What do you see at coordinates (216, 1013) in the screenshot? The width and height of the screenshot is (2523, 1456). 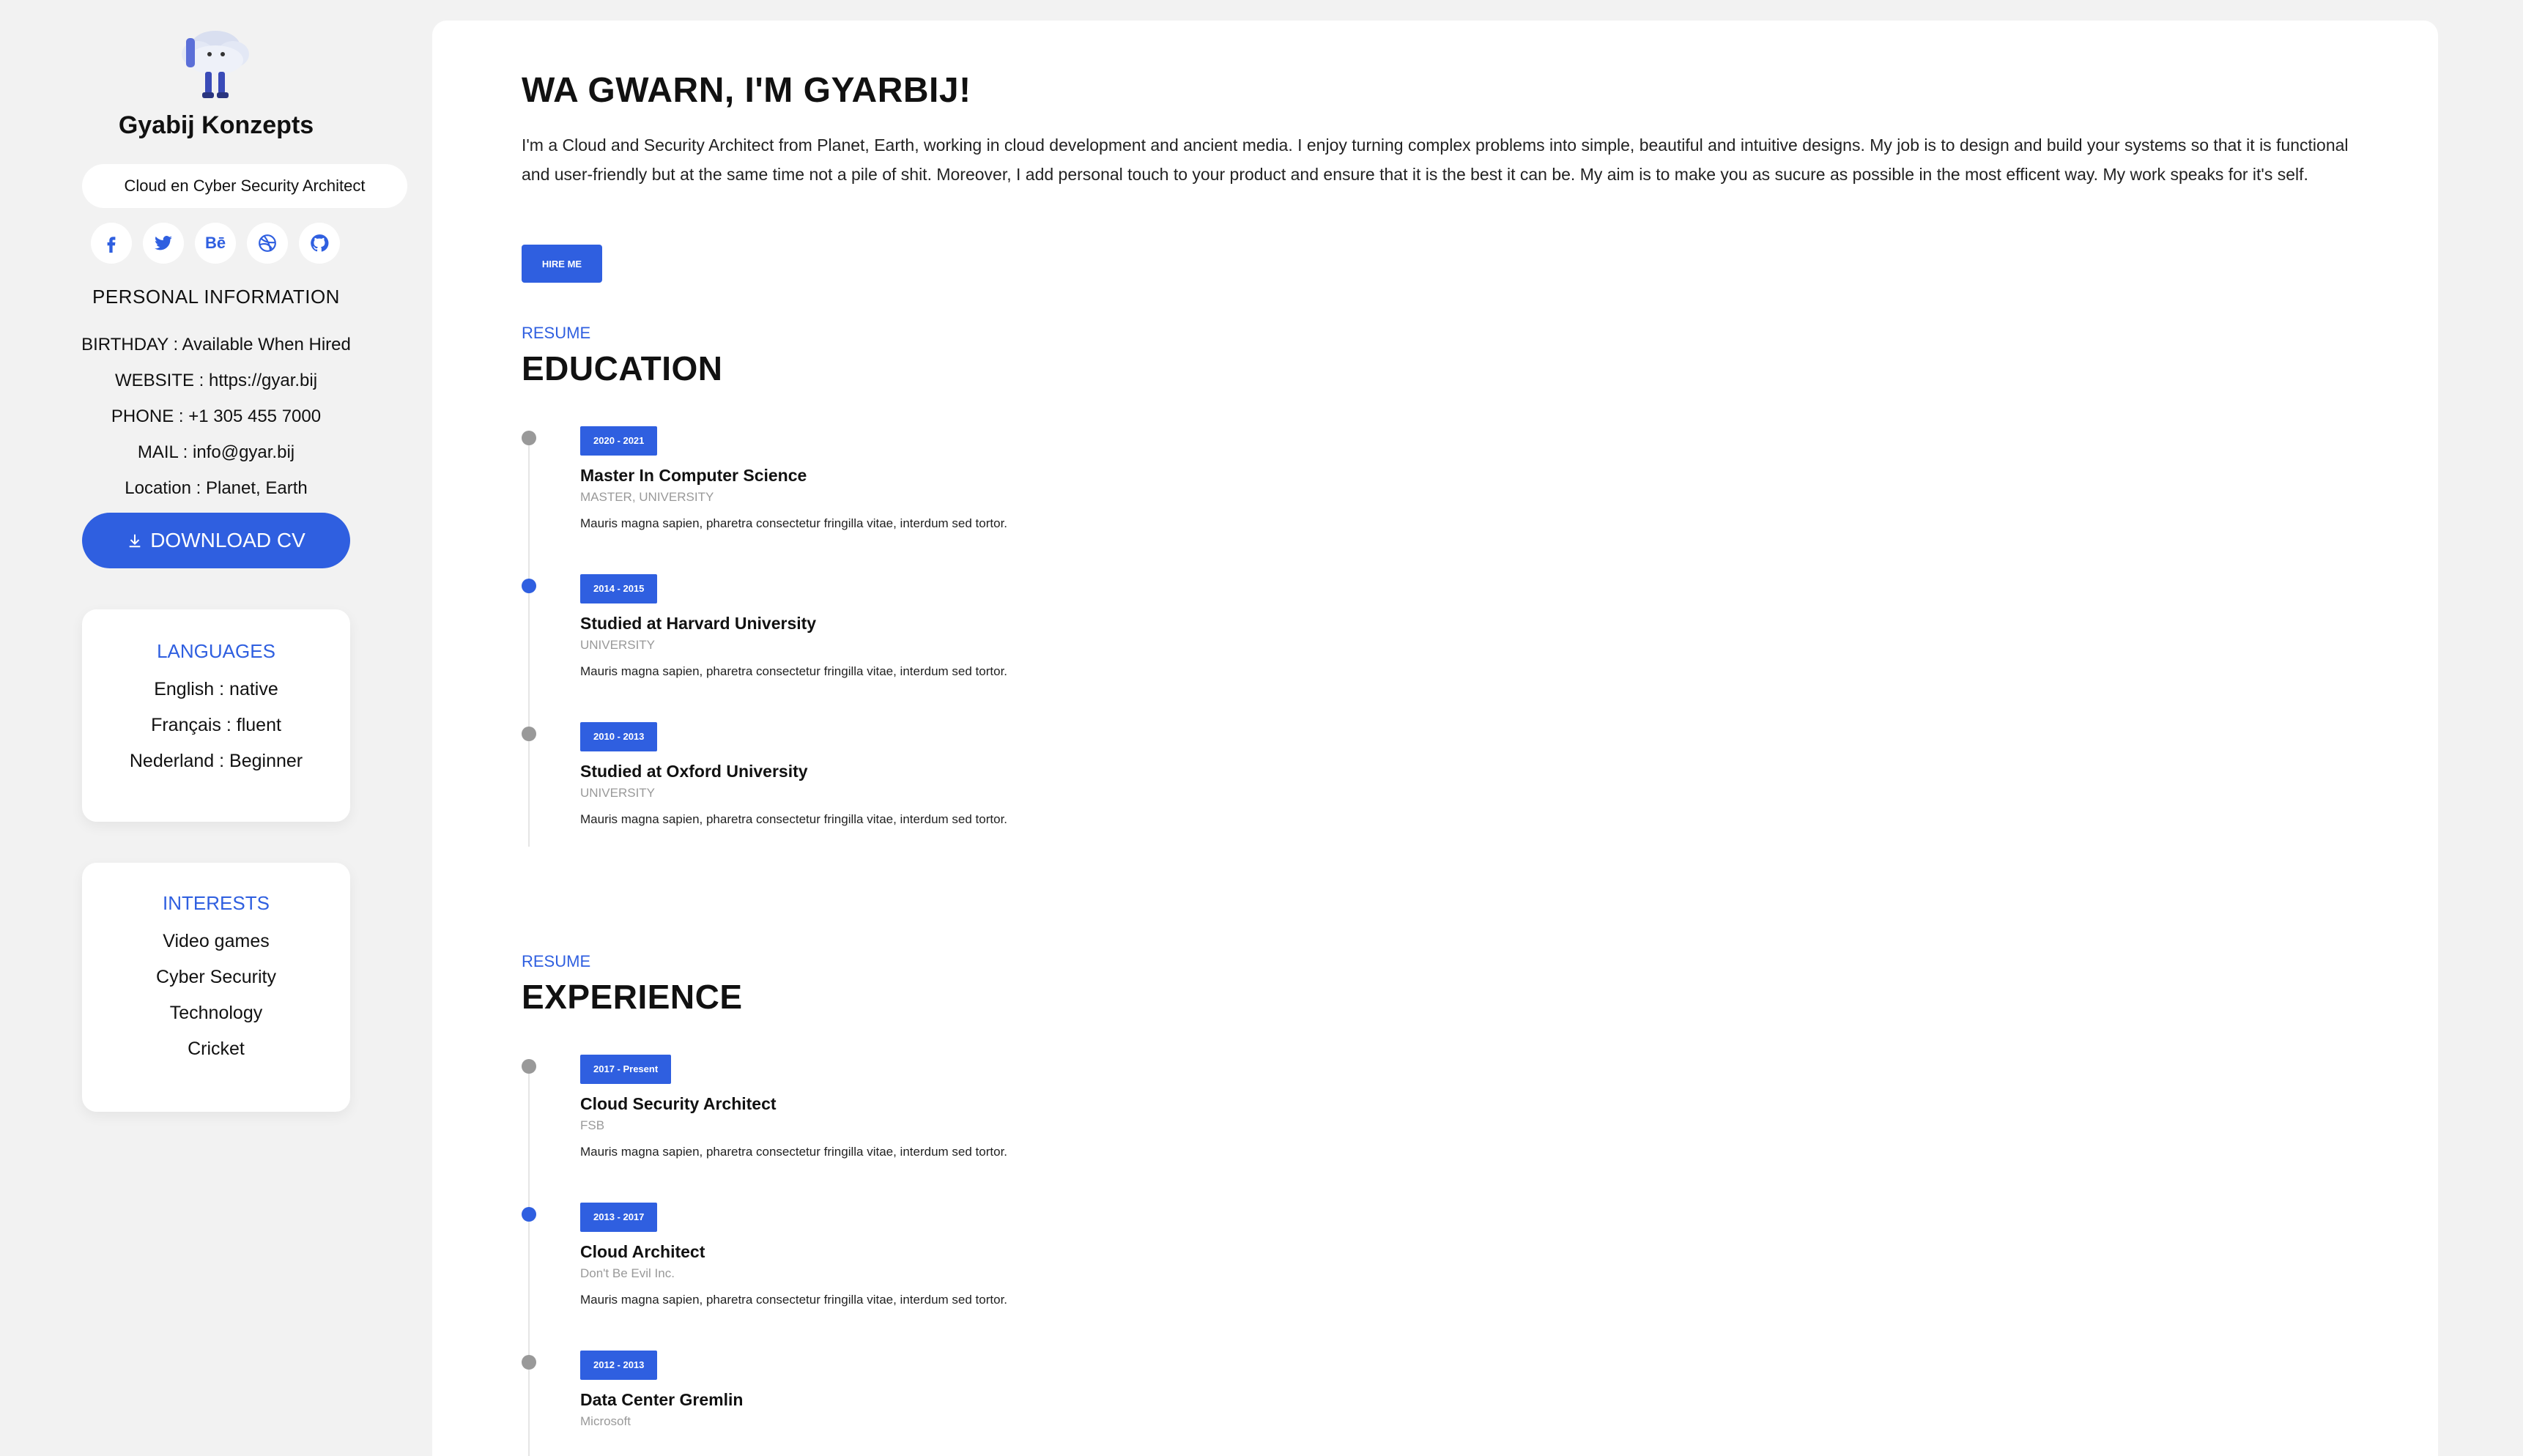 I see `interest-item: Technology` at bounding box center [216, 1013].